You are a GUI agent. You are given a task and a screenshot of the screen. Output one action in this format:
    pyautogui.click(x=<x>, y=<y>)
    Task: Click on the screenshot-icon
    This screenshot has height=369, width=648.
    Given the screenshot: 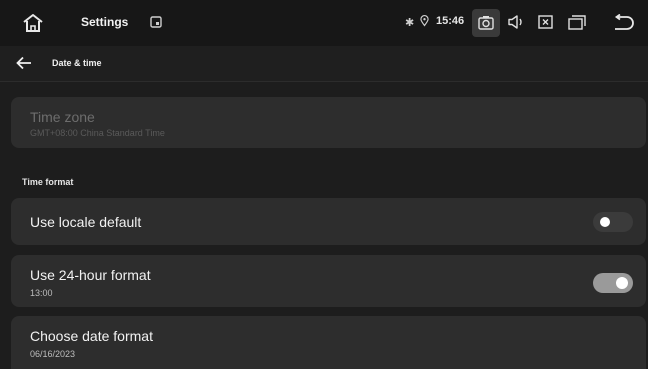 What is the action you would take?
    pyautogui.click(x=486, y=22)
    